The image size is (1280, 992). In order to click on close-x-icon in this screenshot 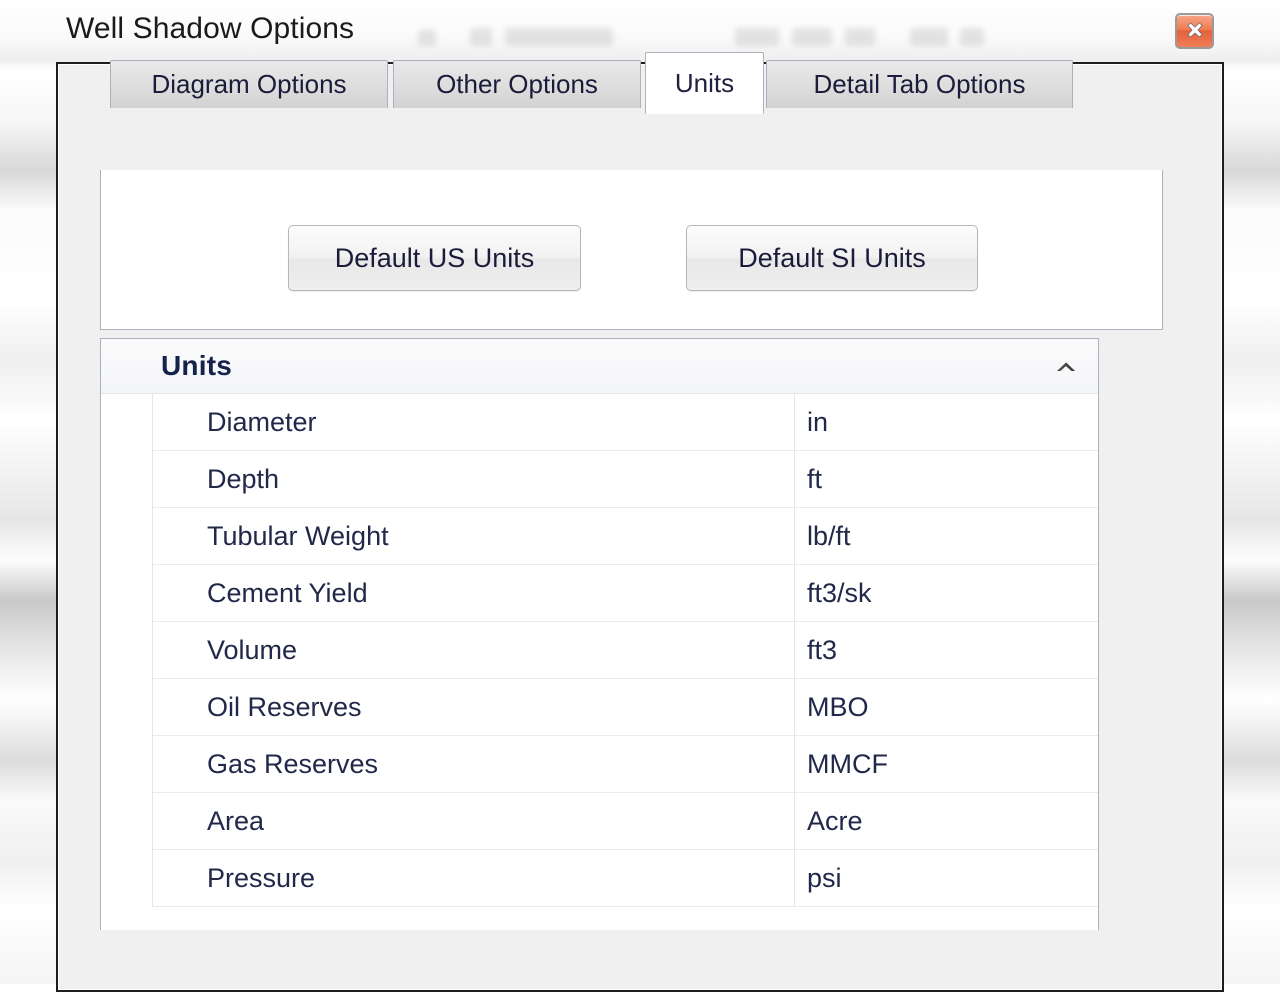, I will do `click(1195, 30)`.